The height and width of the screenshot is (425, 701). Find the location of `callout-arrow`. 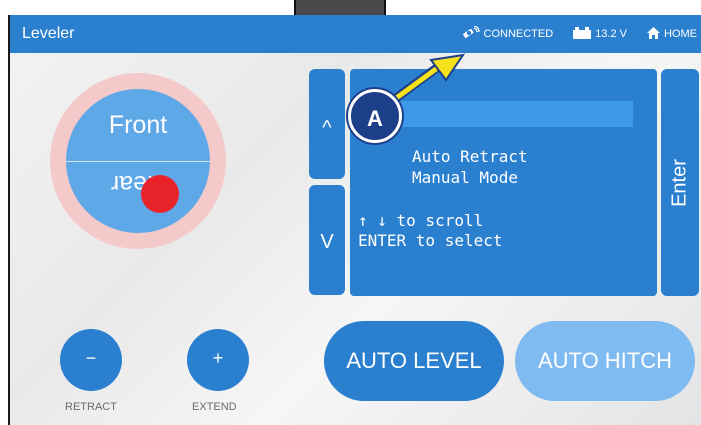

callout-arrow is located at coordinates (420, 84).